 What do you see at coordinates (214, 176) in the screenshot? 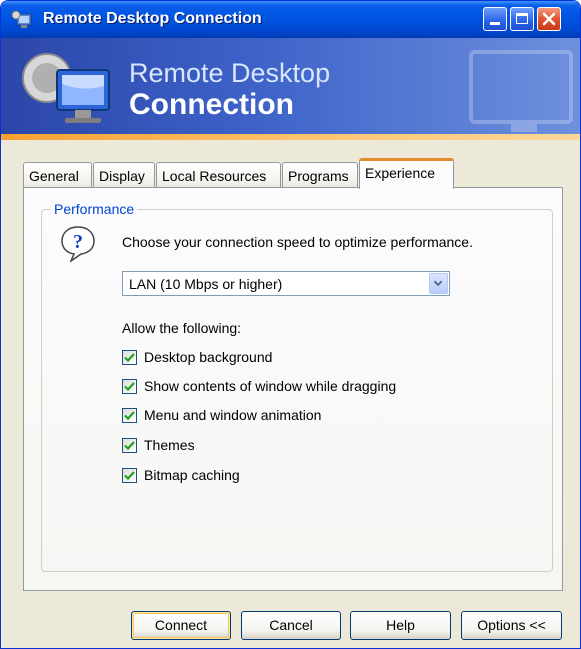
I see `tab-label: Local Resources` at bounding box center [214, 176].